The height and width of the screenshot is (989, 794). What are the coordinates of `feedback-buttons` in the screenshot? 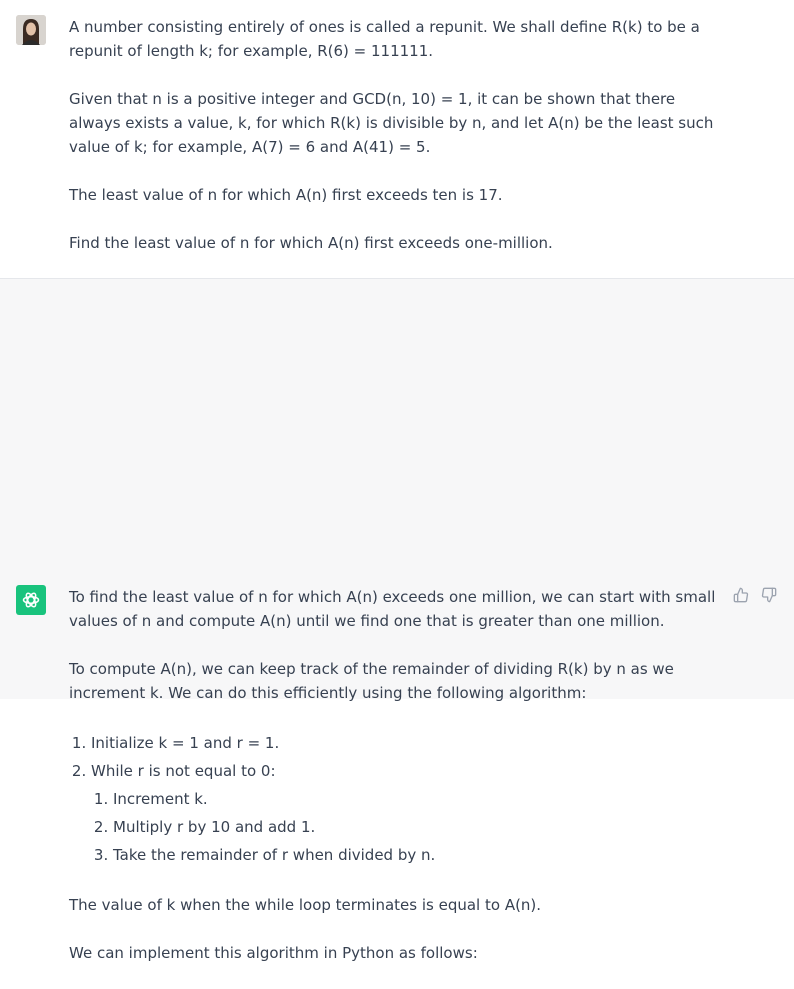 It's located at (755, 595).